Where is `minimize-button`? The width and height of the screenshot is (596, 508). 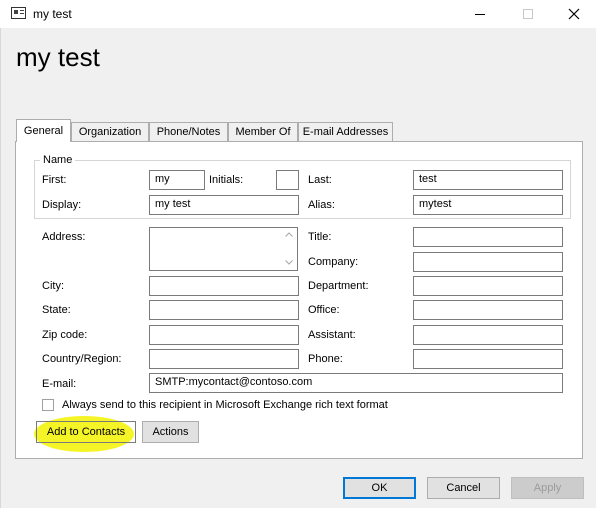 minimize-button is located at coordinates (480, 14).